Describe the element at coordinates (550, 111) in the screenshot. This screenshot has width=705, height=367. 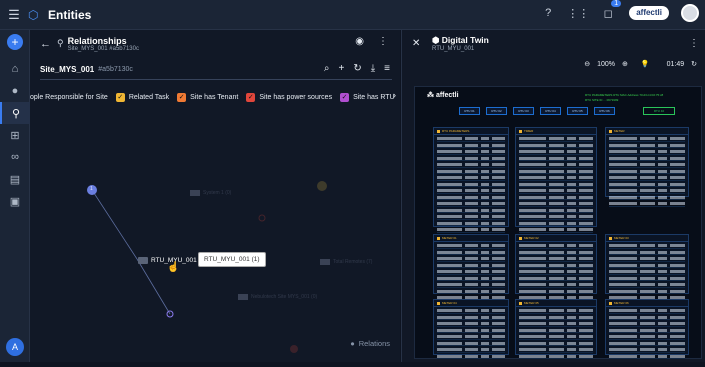
I see `rtu-button: RTU 04` at that location.